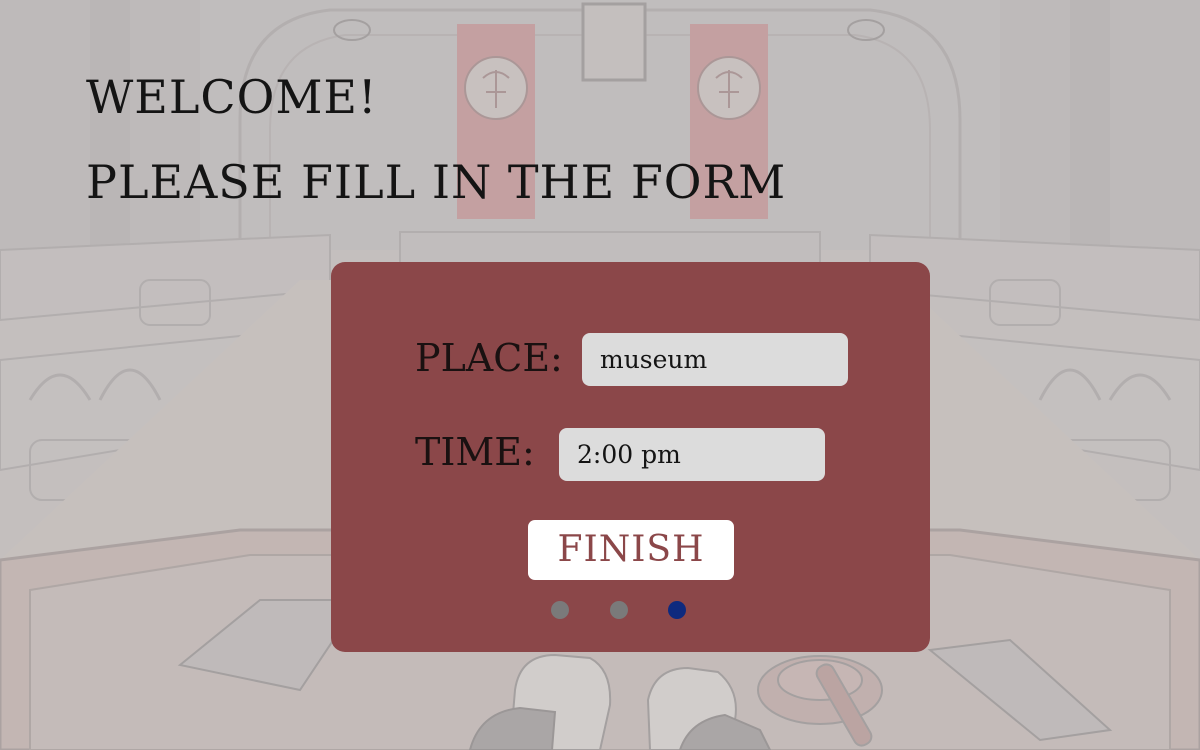 This screenshot has width=1200, height=750. I want to click on welcome-heading: WELCOME!, so click(232, 97).